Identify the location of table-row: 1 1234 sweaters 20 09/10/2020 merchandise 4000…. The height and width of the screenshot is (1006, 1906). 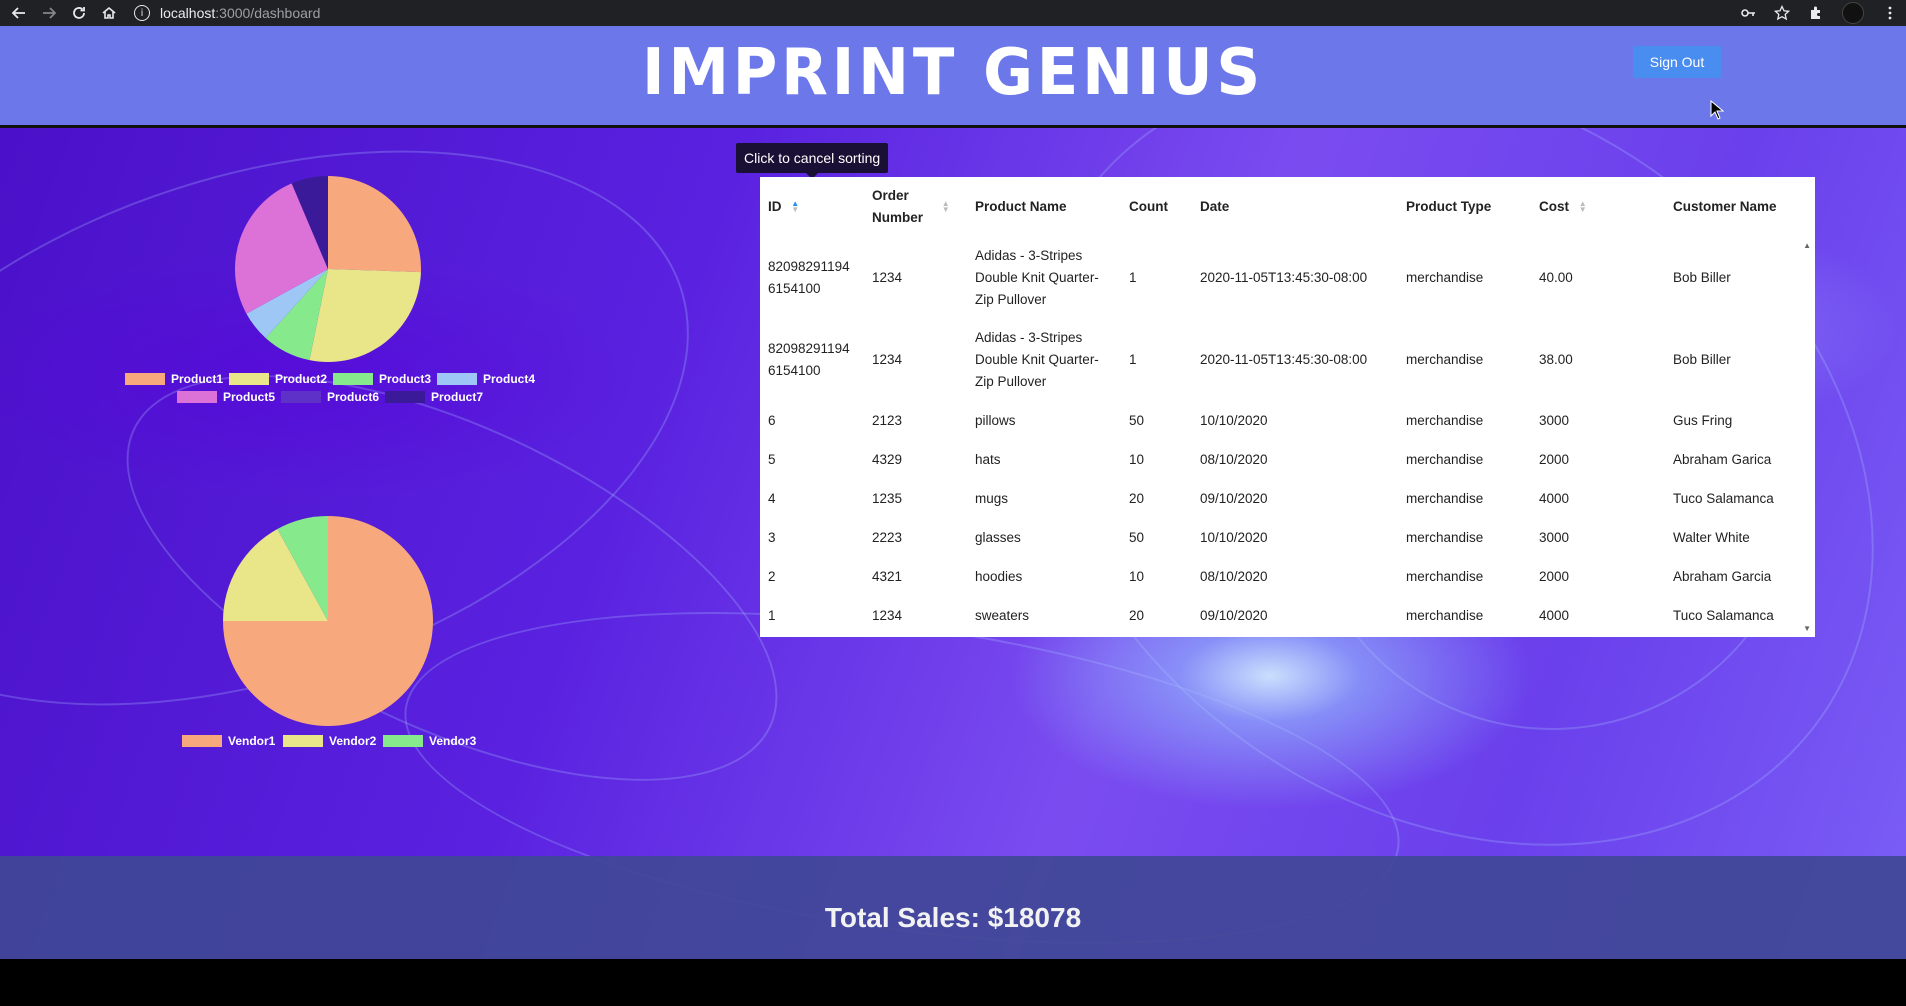
(1280, 615).